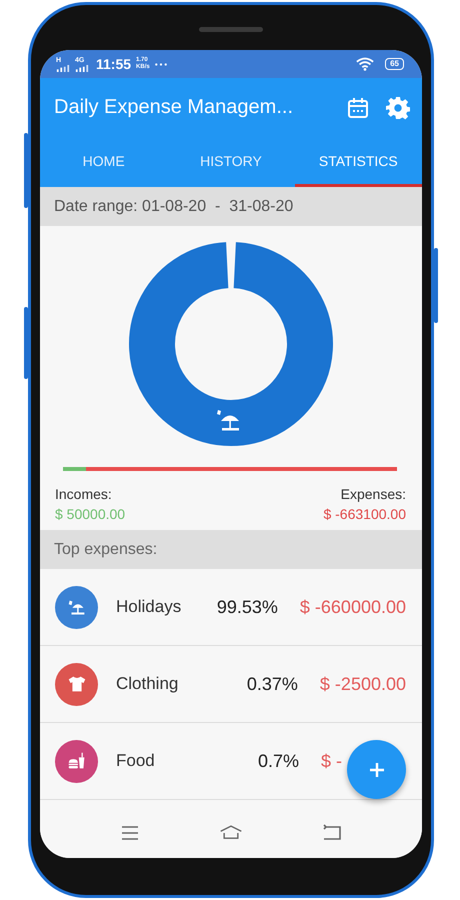  Describe the element at coordinates (373, 494) in the screenshot. I see `expenses-label: Expenses:` at that location.